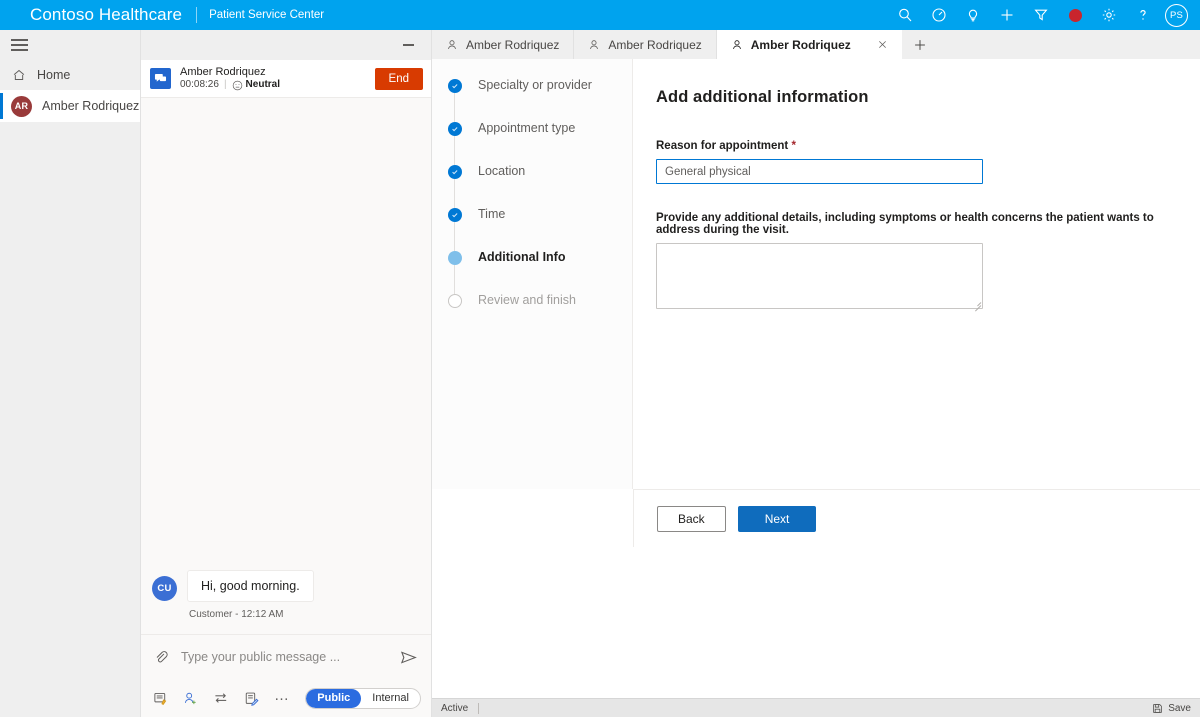 The image size is (1200, 717). Describe the element at coordinates (722, 146) in the screenshot. I see `reason-label-text: Reason for appointment` at that location.